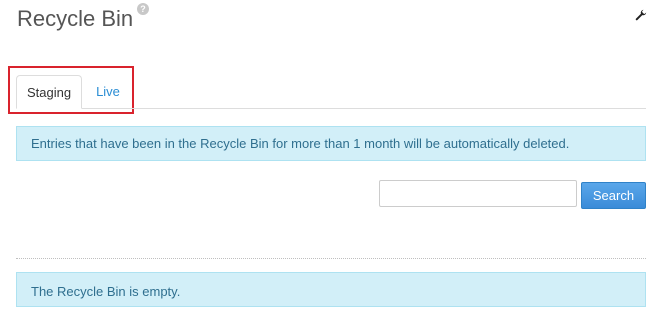  Describe the element at coordinates (75, 18) in the screenshot. I see `page-title: Recycle Bin` at that location.